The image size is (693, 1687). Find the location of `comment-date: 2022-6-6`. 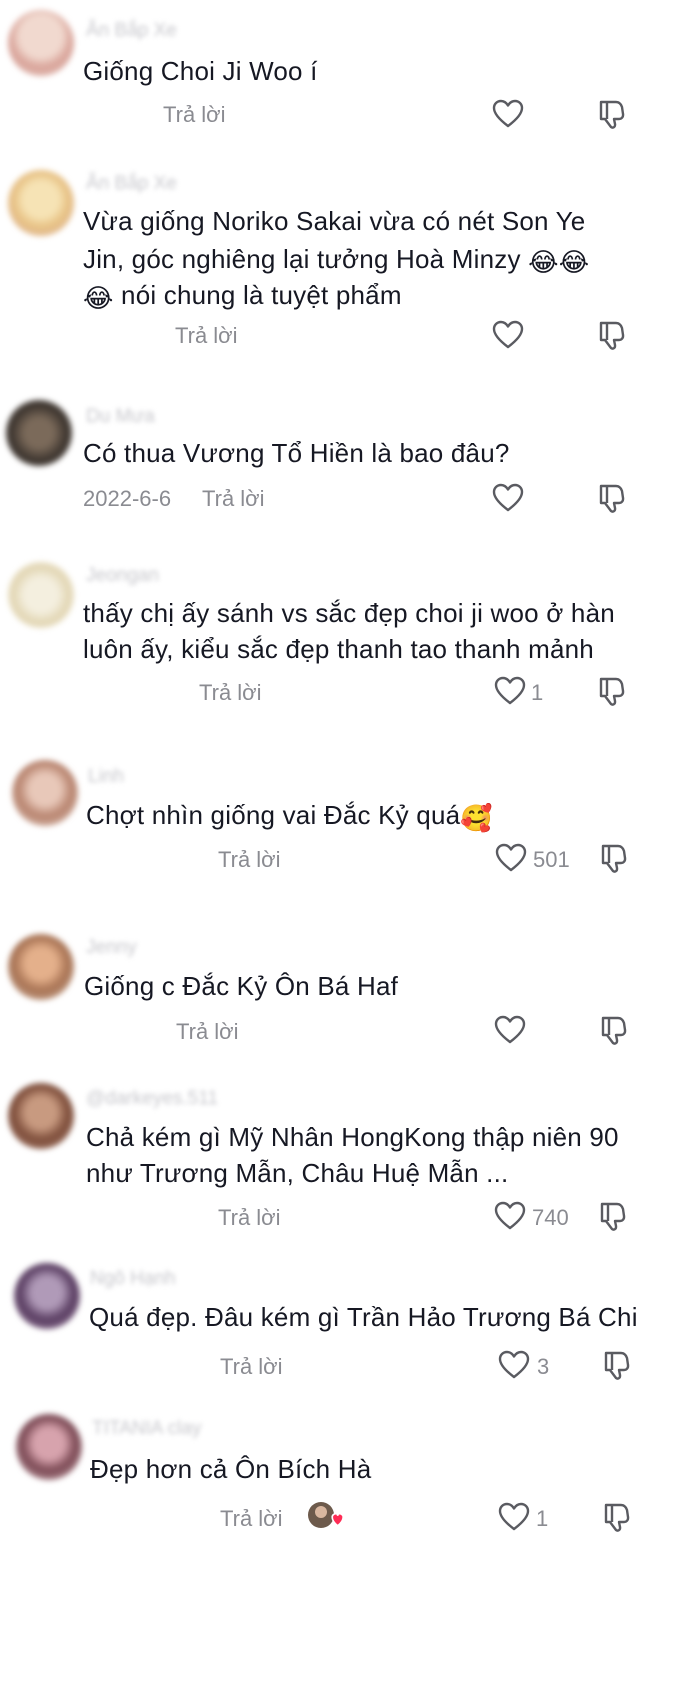

comment-date: 2022-6-6 is located at coordinates (127, 498).